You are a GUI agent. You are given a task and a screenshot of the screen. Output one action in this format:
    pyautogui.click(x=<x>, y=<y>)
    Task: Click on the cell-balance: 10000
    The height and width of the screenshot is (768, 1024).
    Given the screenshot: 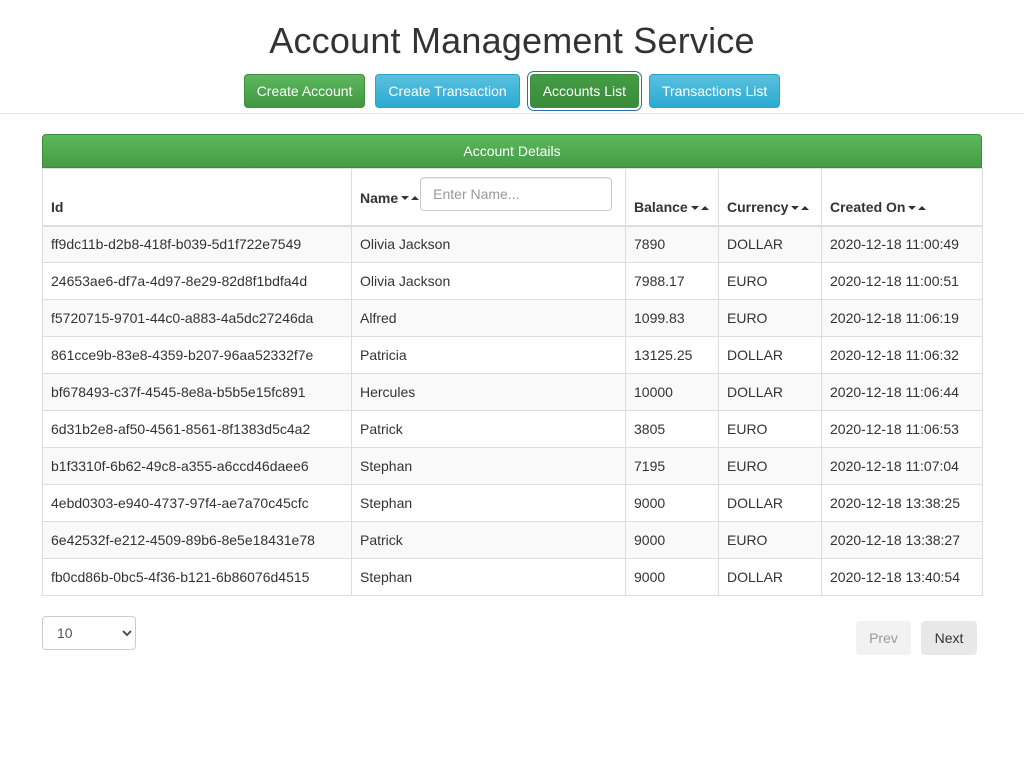 What is the action you would take?
    pyautogui.click(x=672, y=392)
    